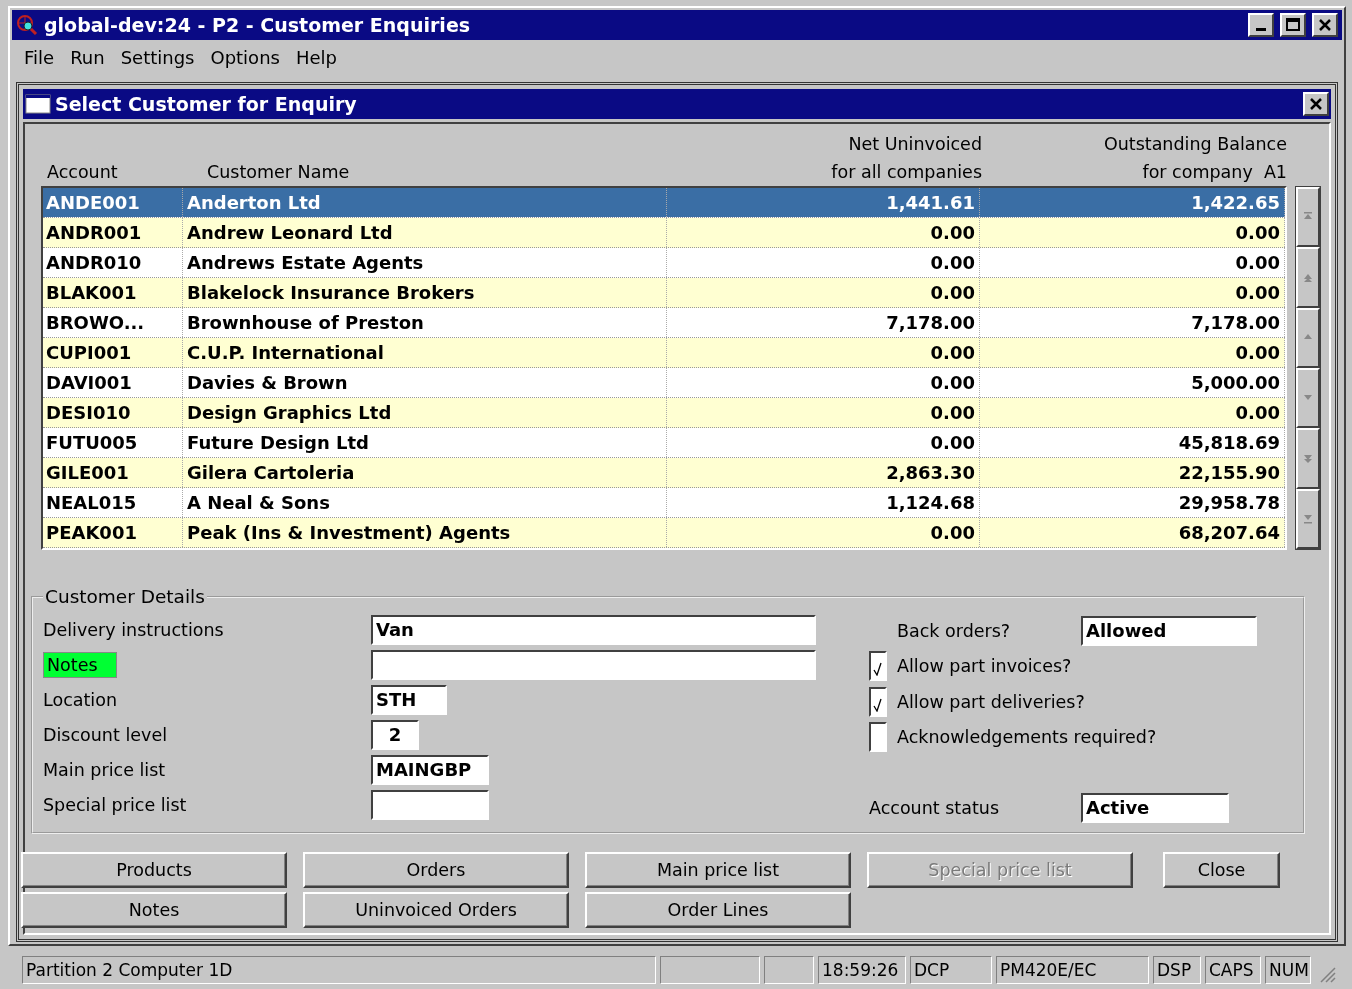  What do you see at coordinates (1308, 398) in the screenshot?
I see `scroll-down-button` at bounding box center [1308, 398].